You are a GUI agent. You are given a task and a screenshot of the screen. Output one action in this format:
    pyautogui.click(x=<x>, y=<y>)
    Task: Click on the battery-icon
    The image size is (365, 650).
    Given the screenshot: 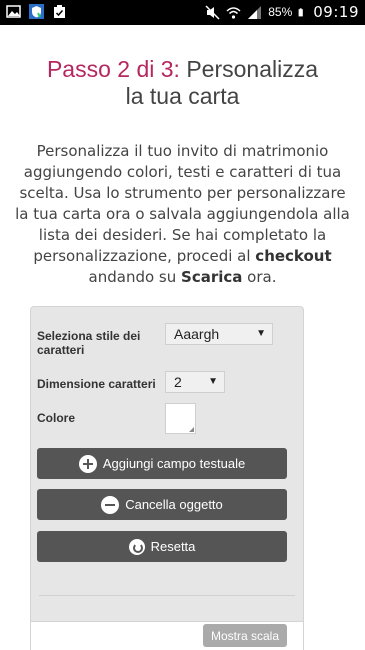 What is the action you would take?
    pyautogui.click(x=301, y=11)
    